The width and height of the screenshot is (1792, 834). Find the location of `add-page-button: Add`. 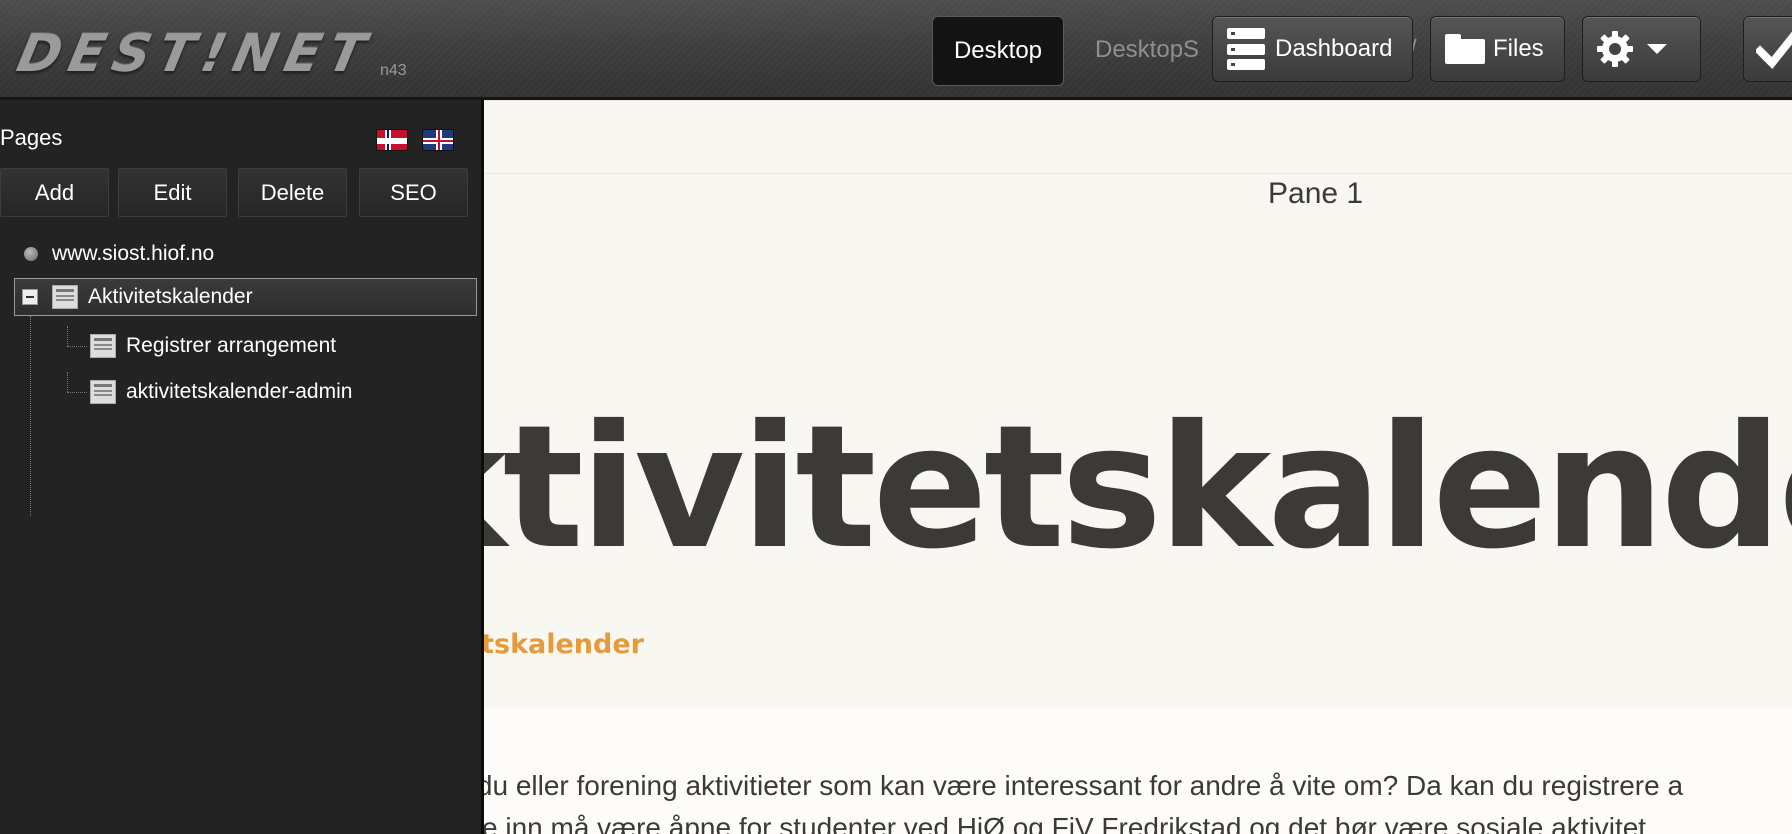

add-page-button: Add is located at coordinates (54, 192).